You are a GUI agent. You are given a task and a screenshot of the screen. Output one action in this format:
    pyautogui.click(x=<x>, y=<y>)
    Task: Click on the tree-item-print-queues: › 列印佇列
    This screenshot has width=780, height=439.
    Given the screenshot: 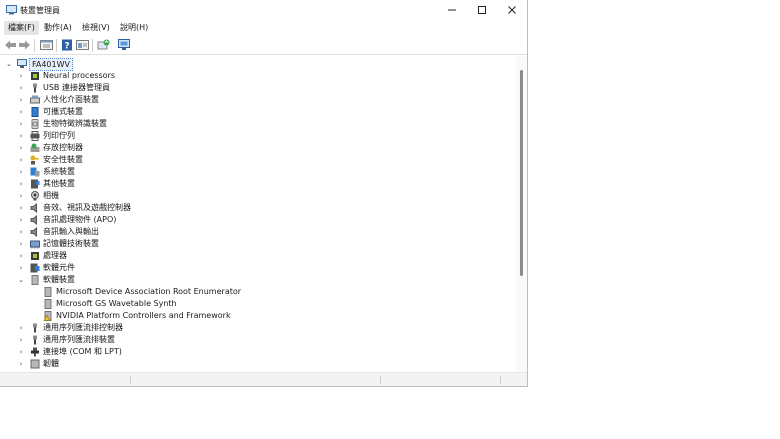 What is the action you would take?
    pyautogui.click(x=255, y=136)
    